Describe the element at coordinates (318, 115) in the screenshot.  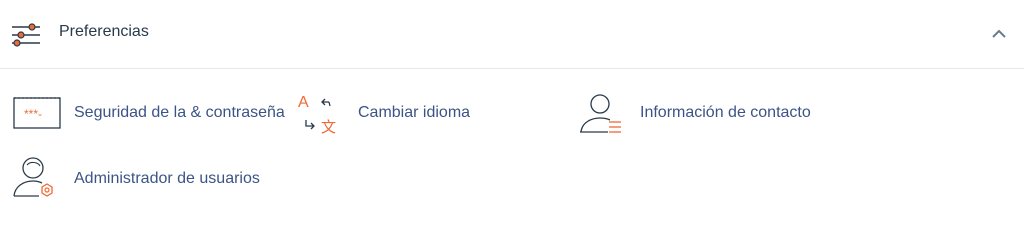
I see `translate-icon: A 文` at that location.